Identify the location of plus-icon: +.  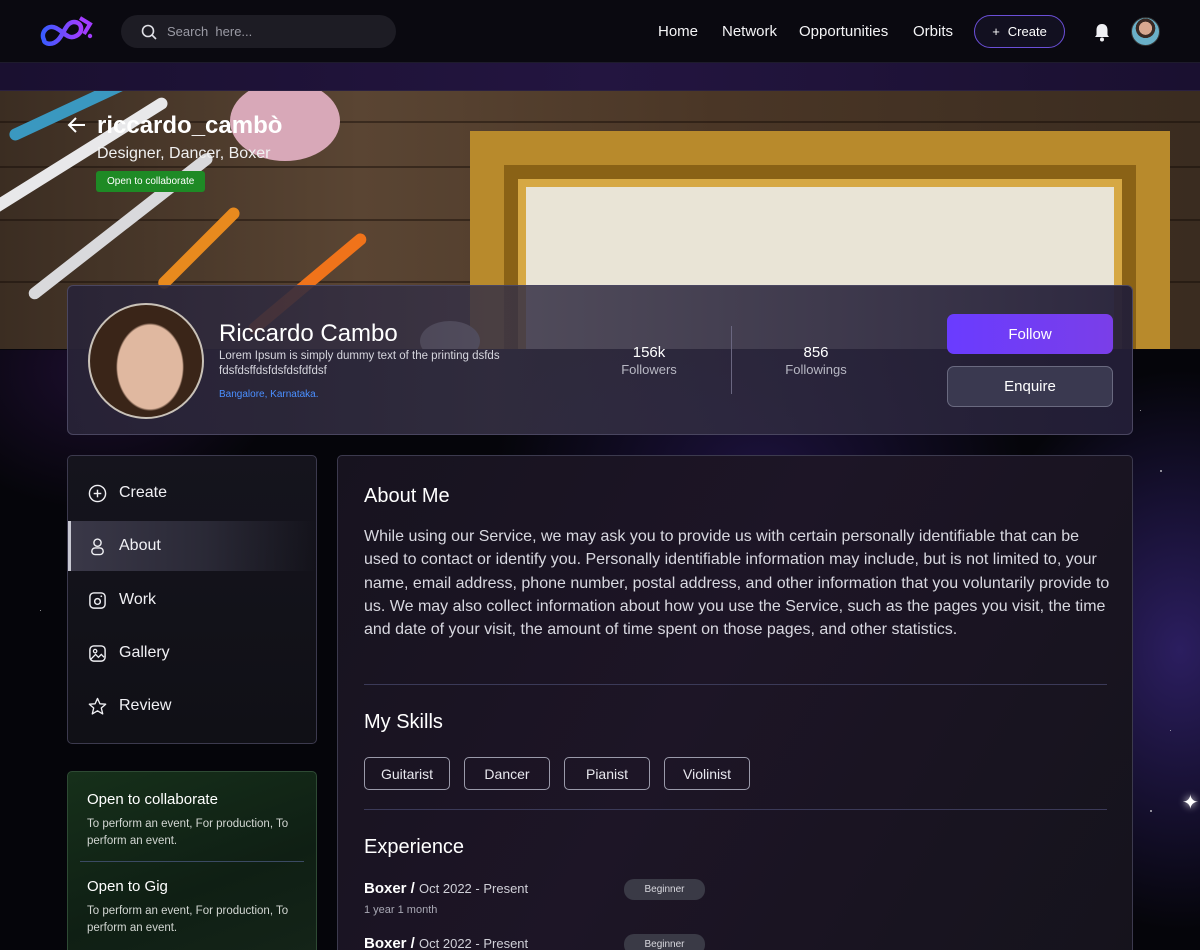
(996, 31).